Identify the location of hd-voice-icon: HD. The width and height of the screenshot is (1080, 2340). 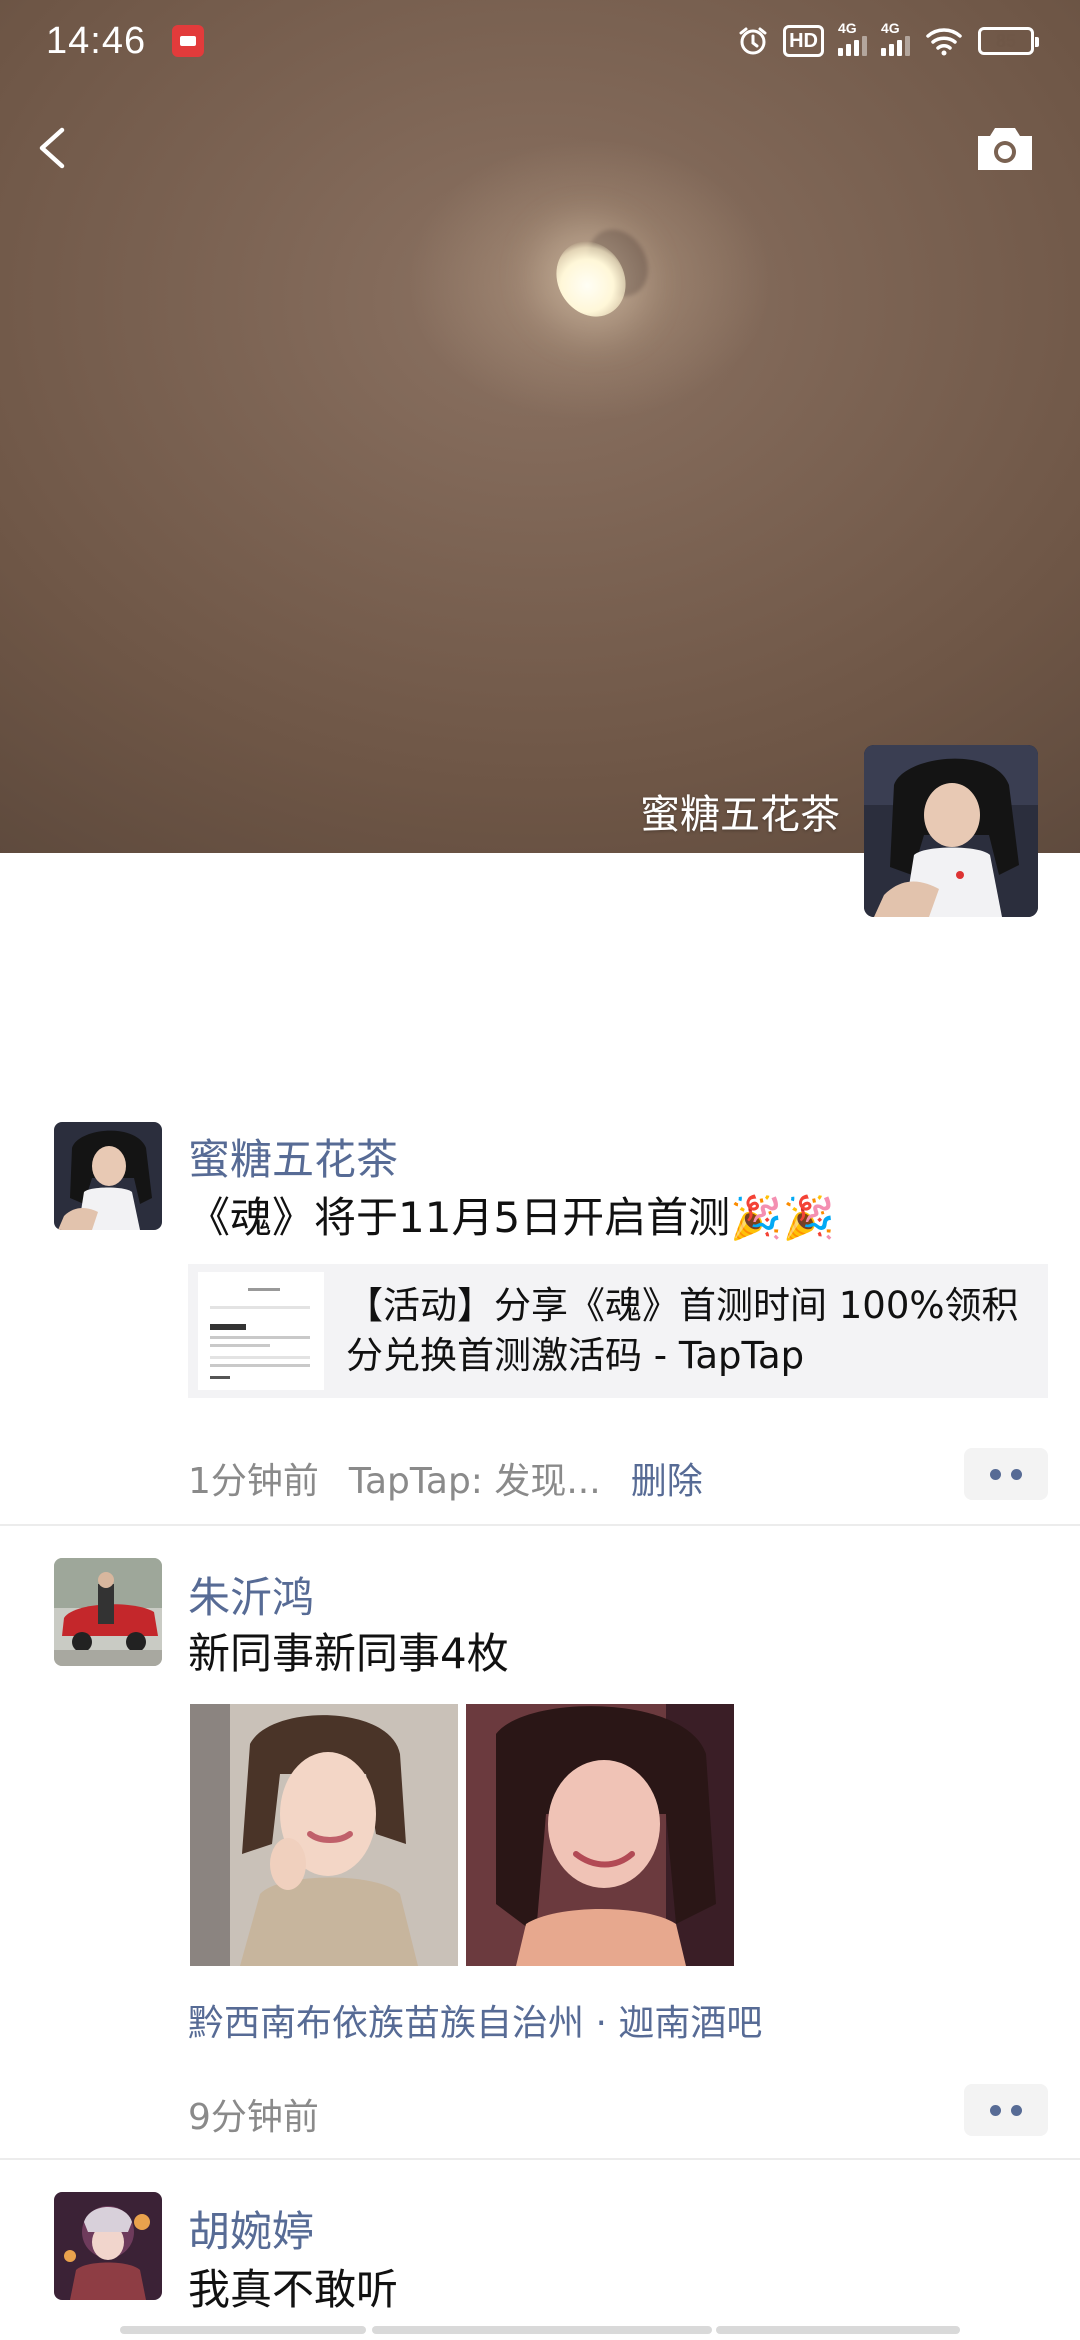
(803, 41).